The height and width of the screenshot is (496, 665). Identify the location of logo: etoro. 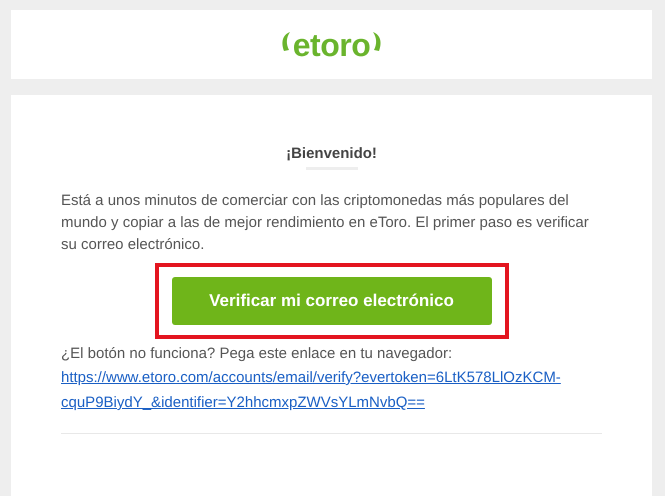
(331, 44).